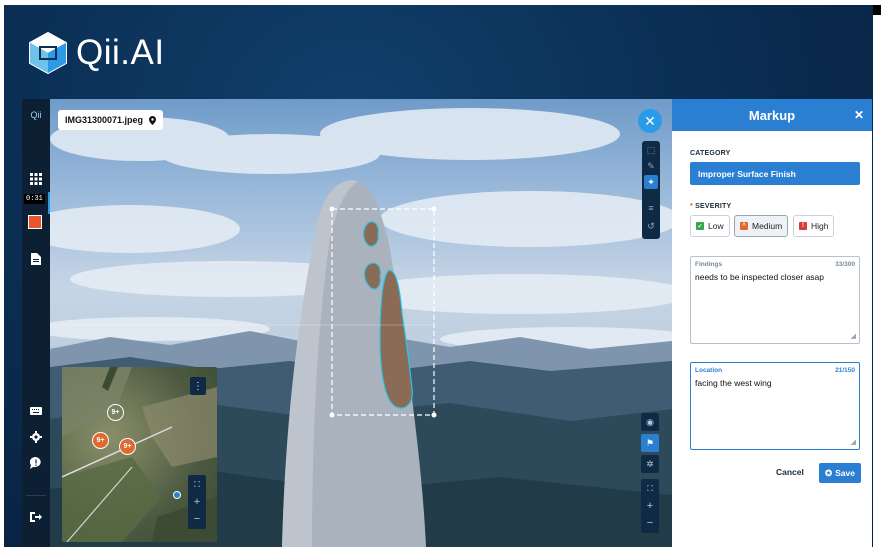 Image resolution: width=881 pixels, height=547 pixels. What do you see at coordinates (48, 53) in the screenshot?
I see `qii-logo-icon` at bounding box center [48, 53].